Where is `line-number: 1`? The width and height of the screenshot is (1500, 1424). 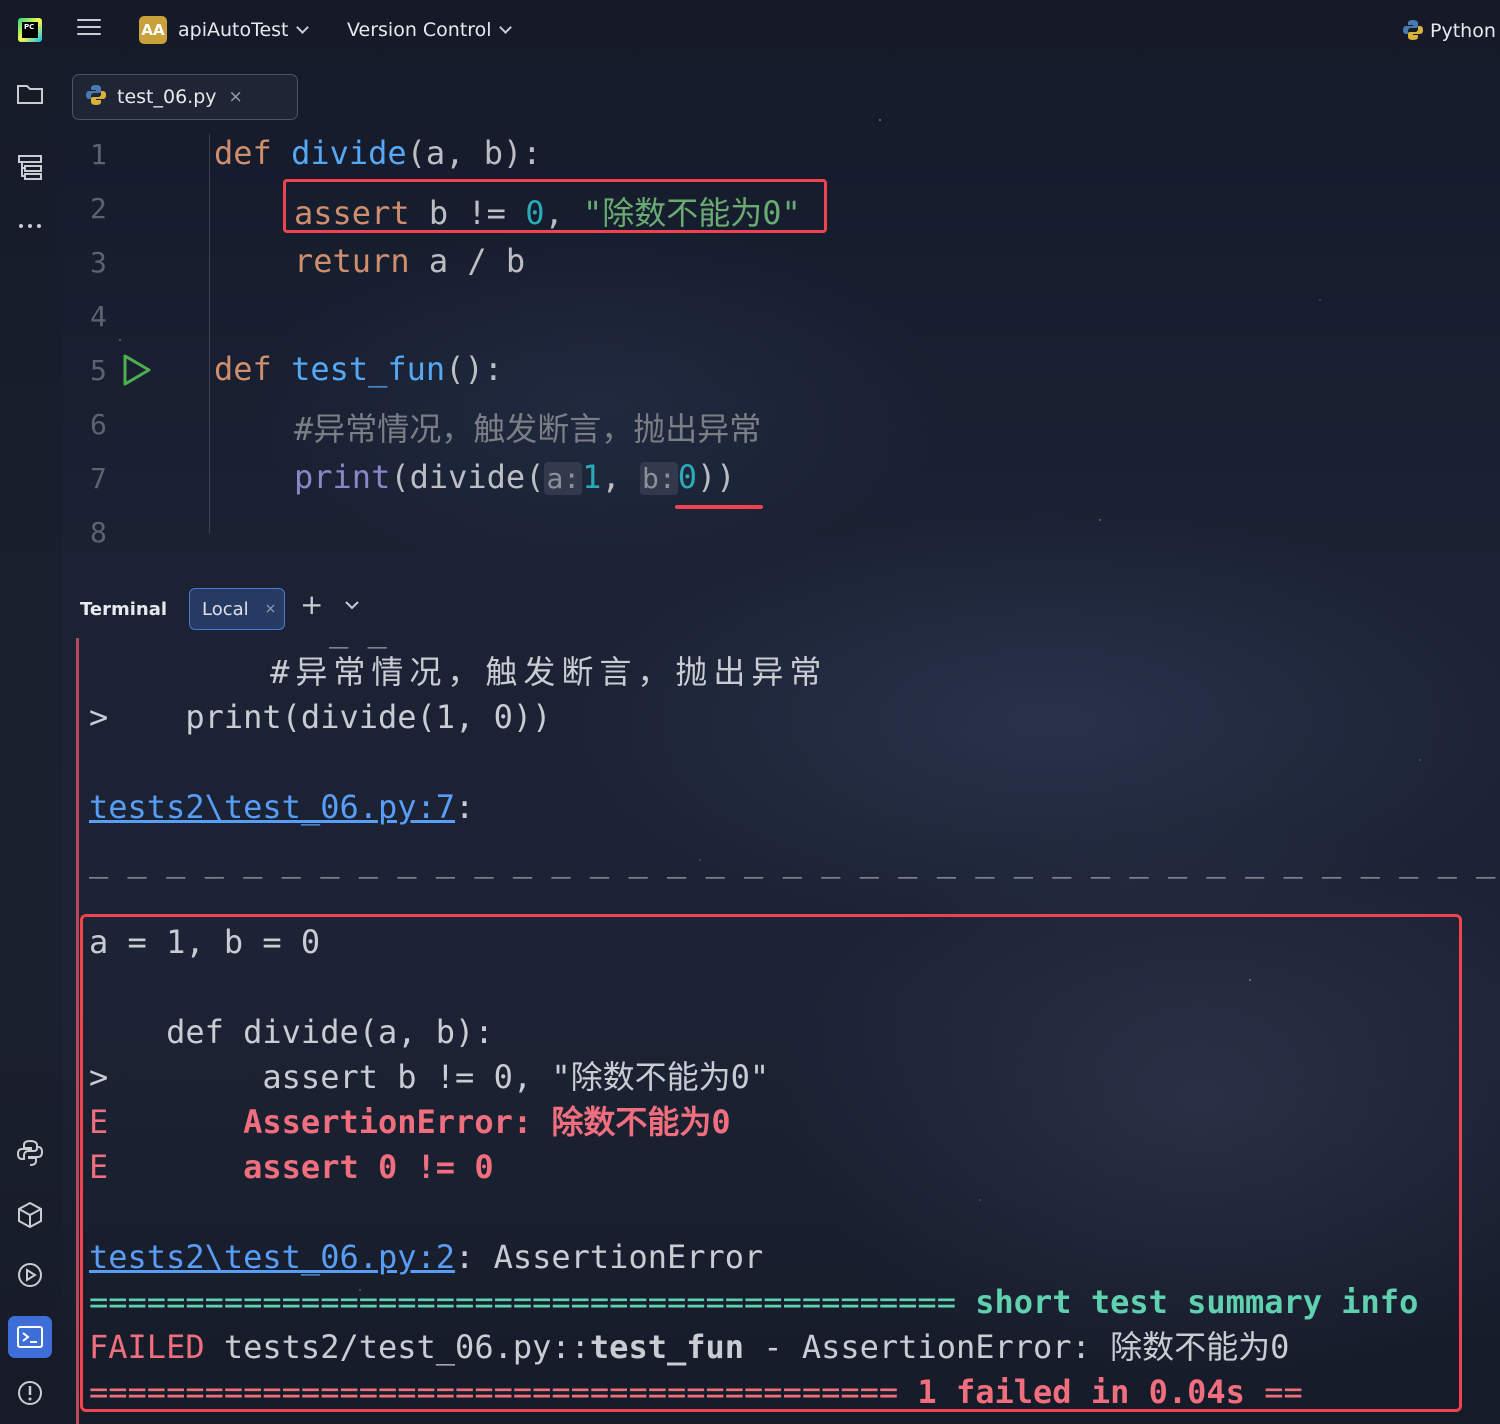 line-number: 1 is located at coordinates (98, 154).